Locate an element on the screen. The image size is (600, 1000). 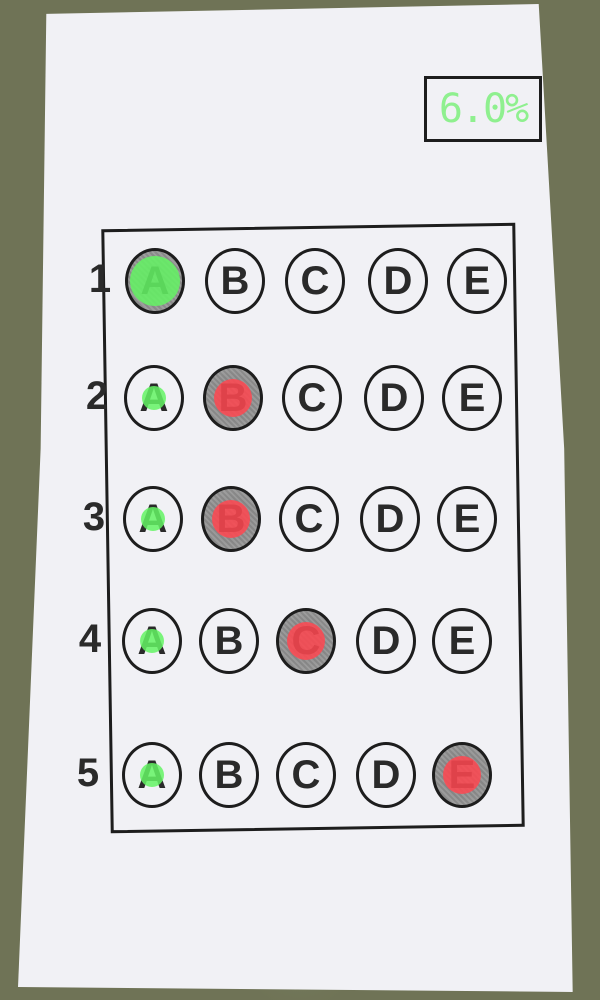
bubble-q2-c: C is located at coordinates (312, 398).